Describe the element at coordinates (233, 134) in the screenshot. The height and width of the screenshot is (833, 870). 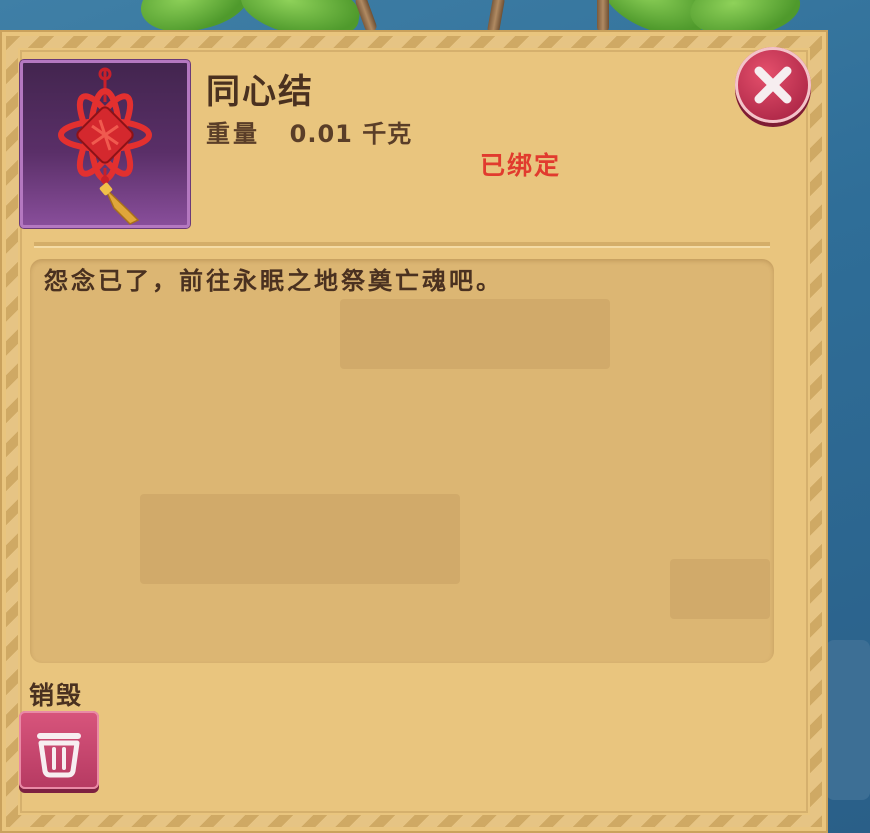
I see `weight-label: 重量` at that location.